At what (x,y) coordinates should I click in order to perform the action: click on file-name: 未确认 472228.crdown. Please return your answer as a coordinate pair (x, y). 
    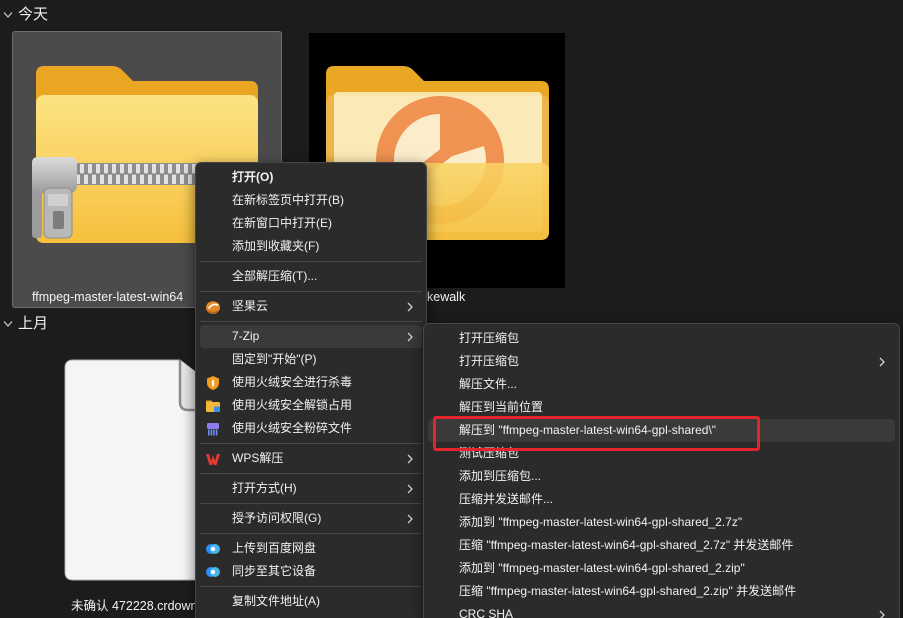
    Looking at the image, I should click on (134, 606).